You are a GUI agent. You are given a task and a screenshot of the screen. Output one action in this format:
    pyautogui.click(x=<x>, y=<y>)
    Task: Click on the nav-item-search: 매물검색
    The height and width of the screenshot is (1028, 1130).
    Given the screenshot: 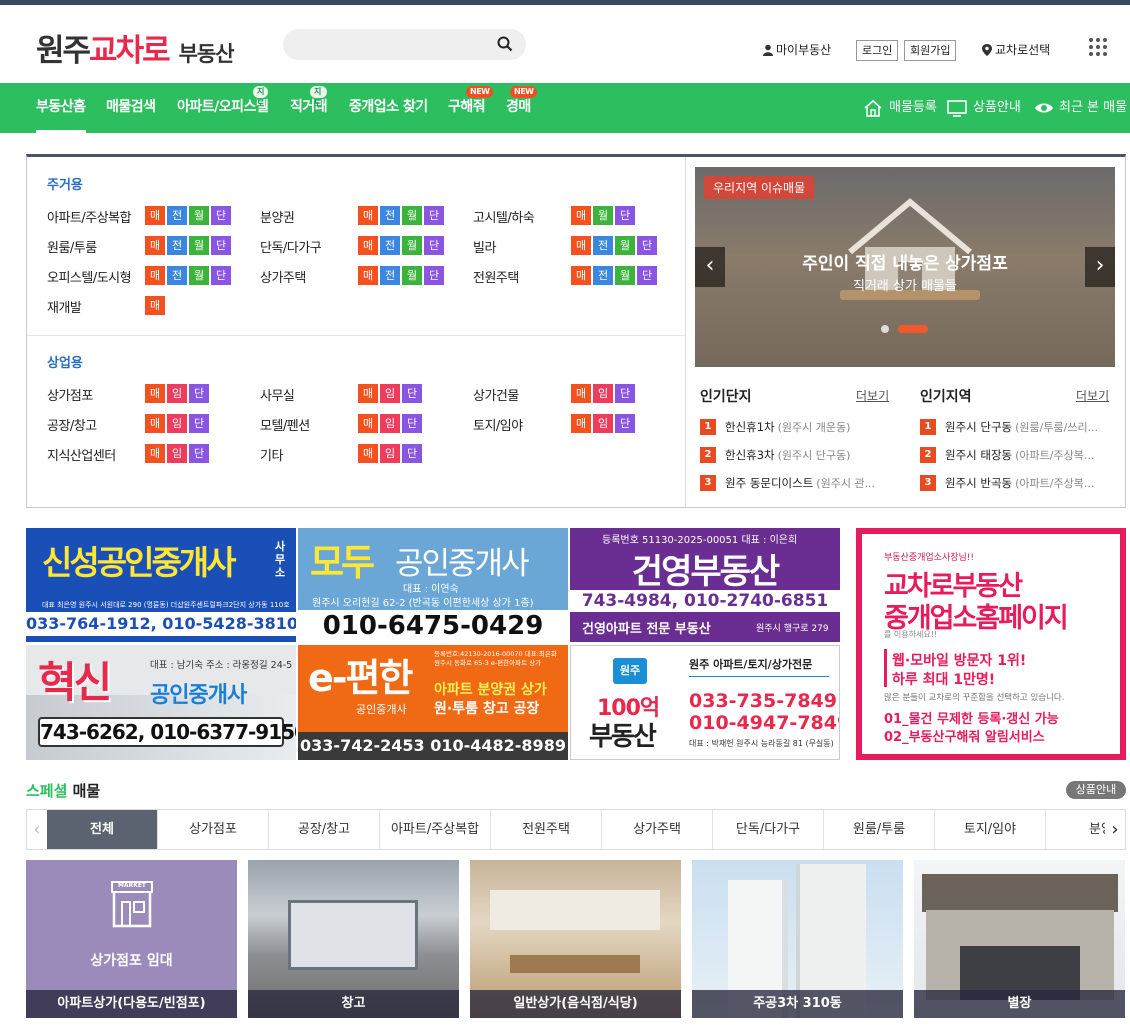 What is the action you would take?
    pyautogui.click(x=131, y=108)
    